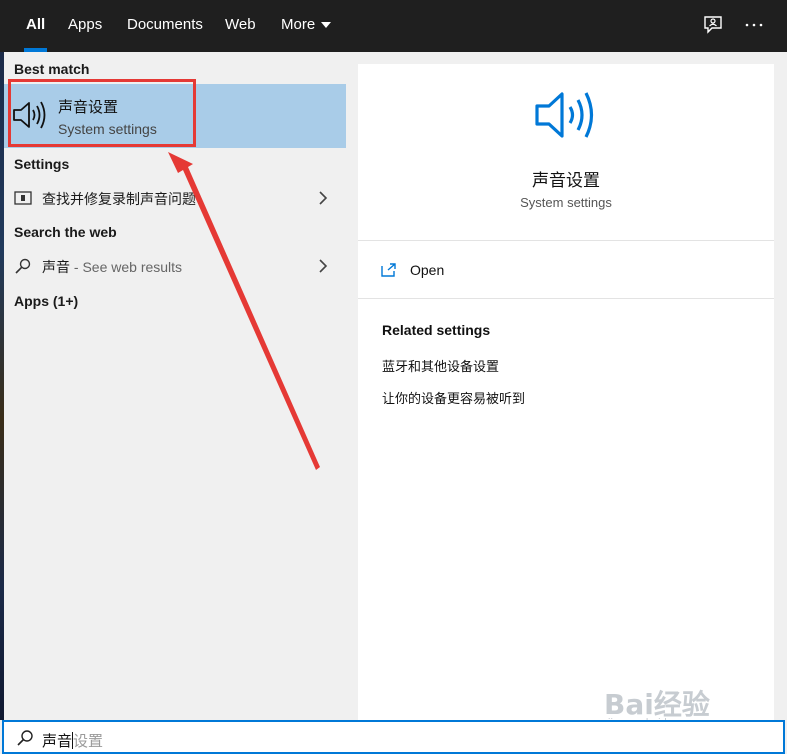  Describe the element at coordinates (88, 741) in the screenshot. I see `search-autocomplete: 设置` at that location.